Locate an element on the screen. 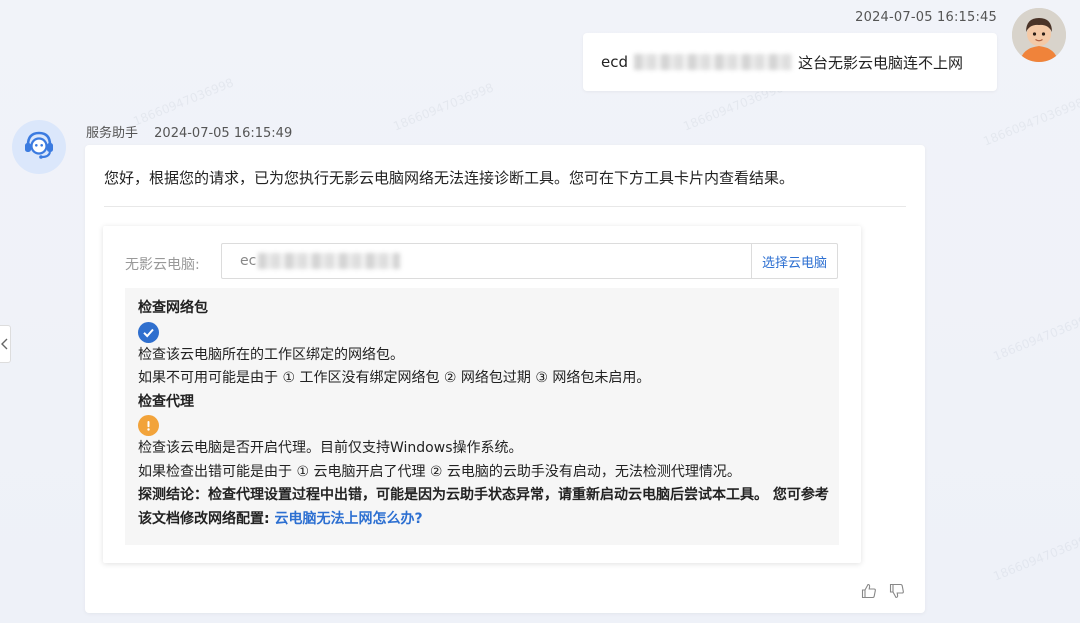 This screenshot has height=623, width=1080. assistant-meta: 服务助手 2024-07-05 16:15:49 is located at coordinates (189, 131).